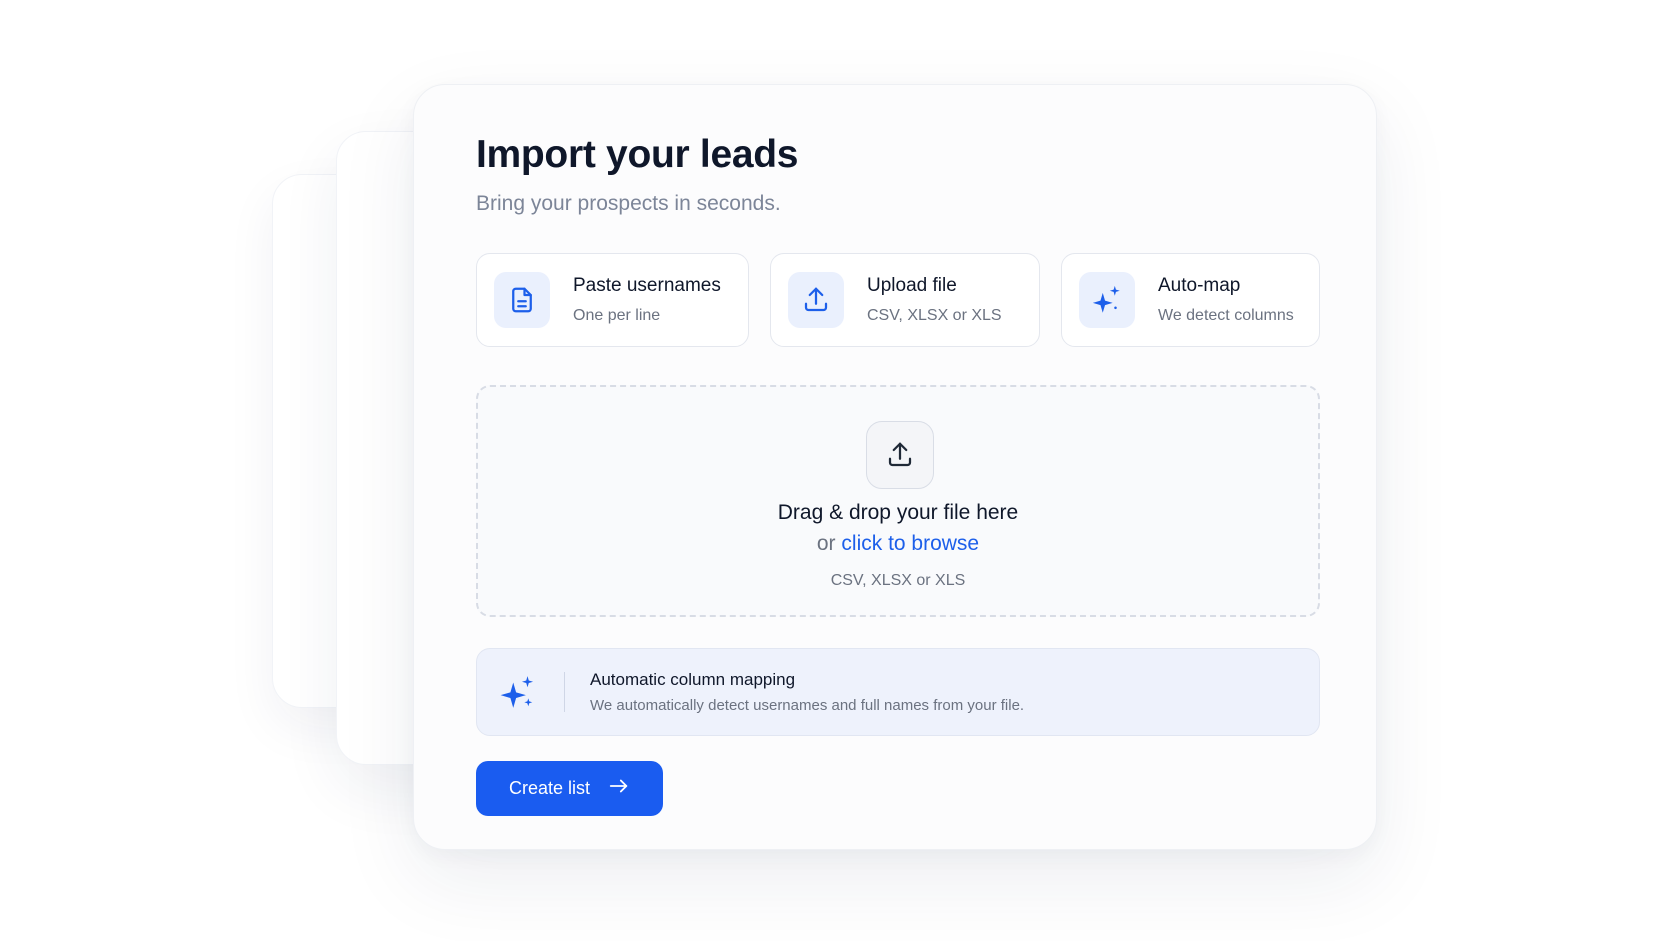 This screenshot has height=941, width=1672. I want to click on page-title: Import your leads, so click(637, 154).